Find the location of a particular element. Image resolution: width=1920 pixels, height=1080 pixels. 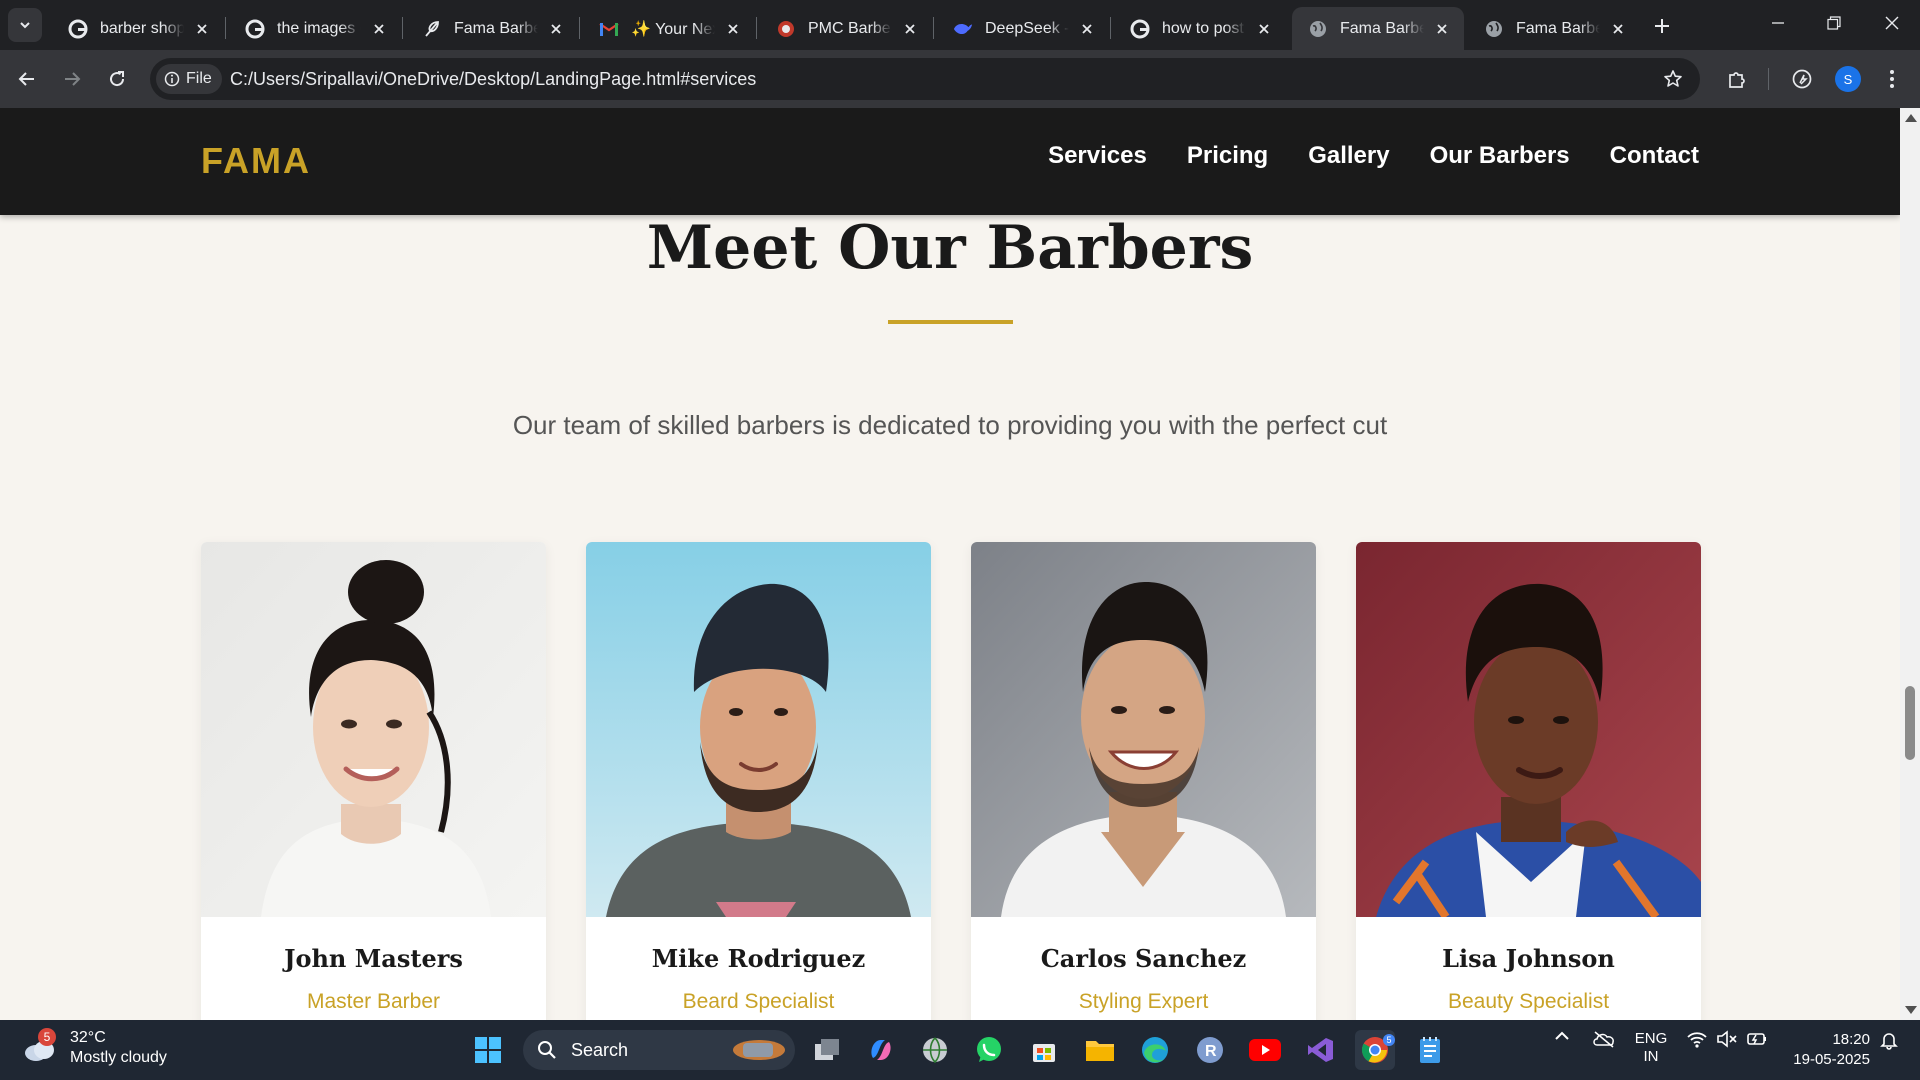

restore-button is located at coordinates (1834, 23).